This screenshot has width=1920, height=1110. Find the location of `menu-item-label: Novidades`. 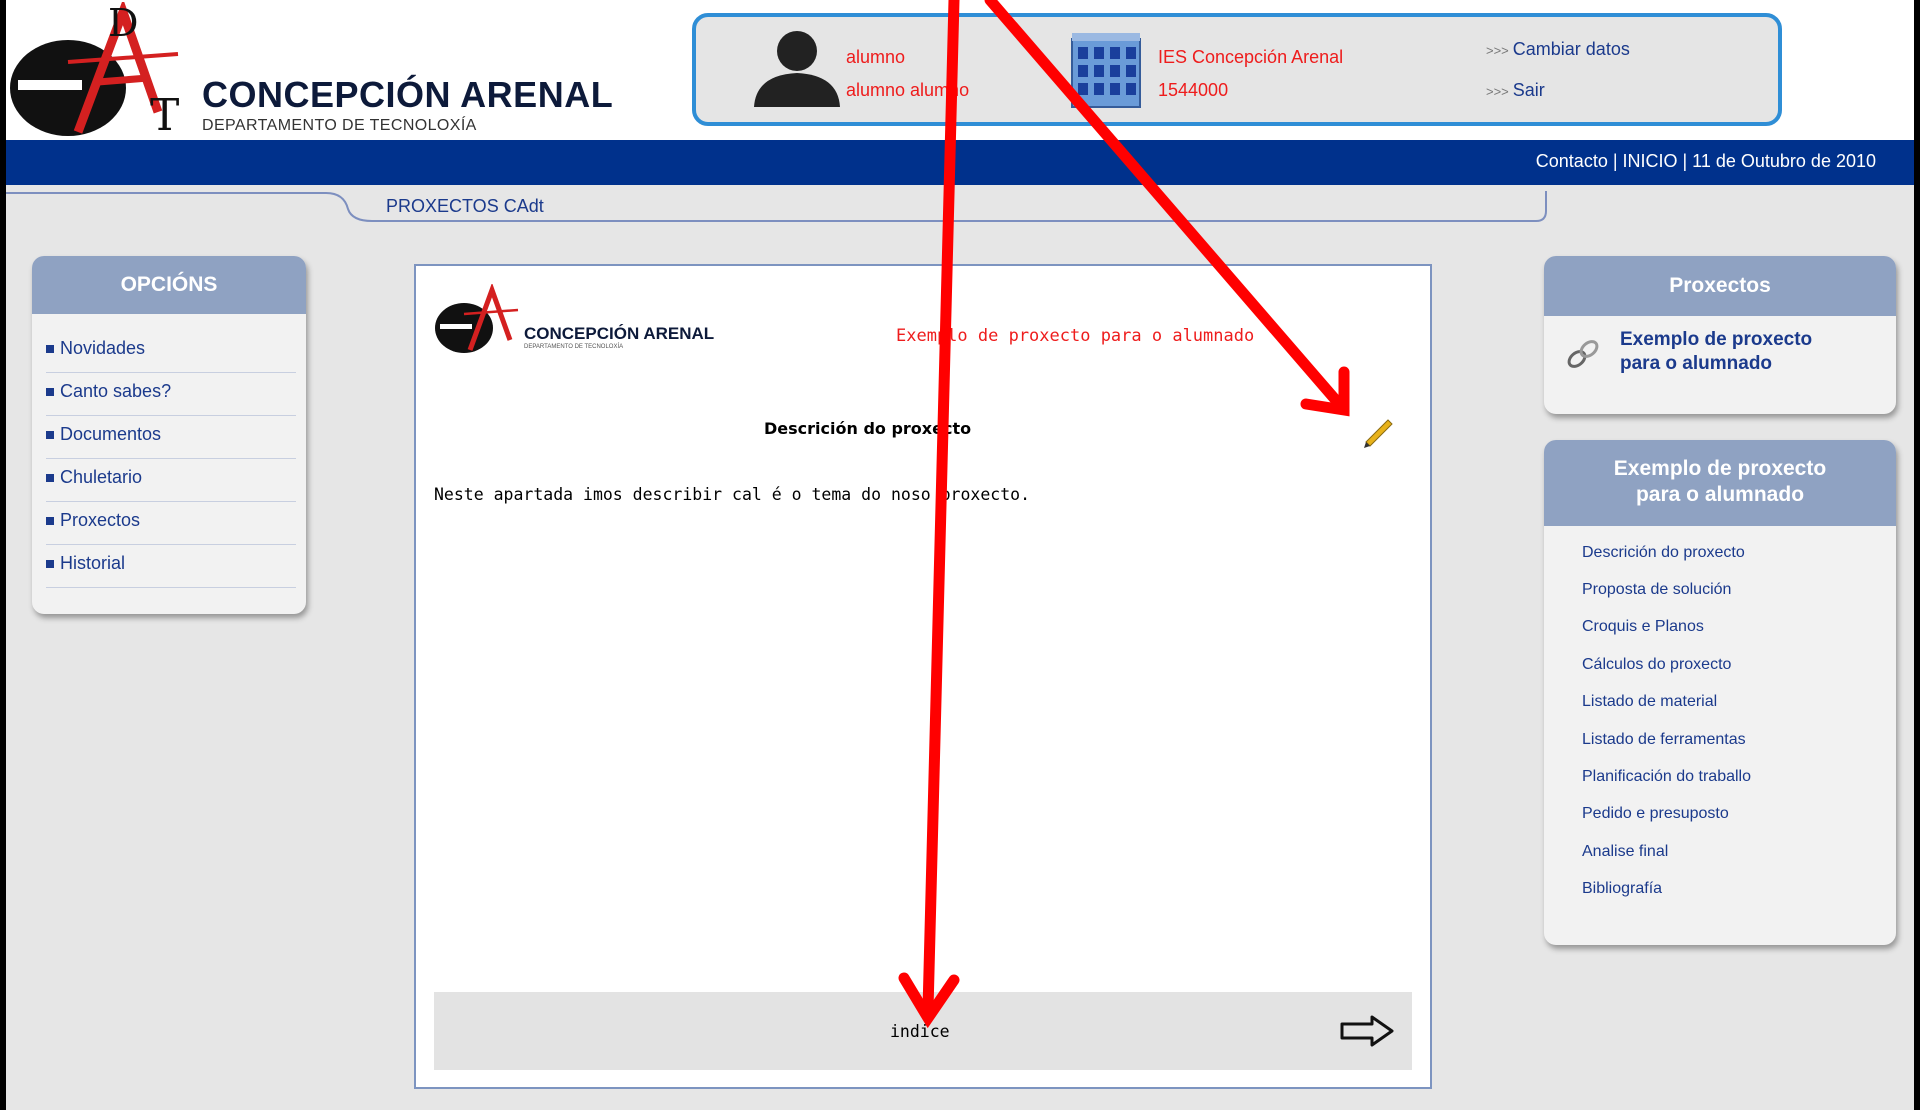

menu-item-label: Novidades is located at coordinates (103, 348).